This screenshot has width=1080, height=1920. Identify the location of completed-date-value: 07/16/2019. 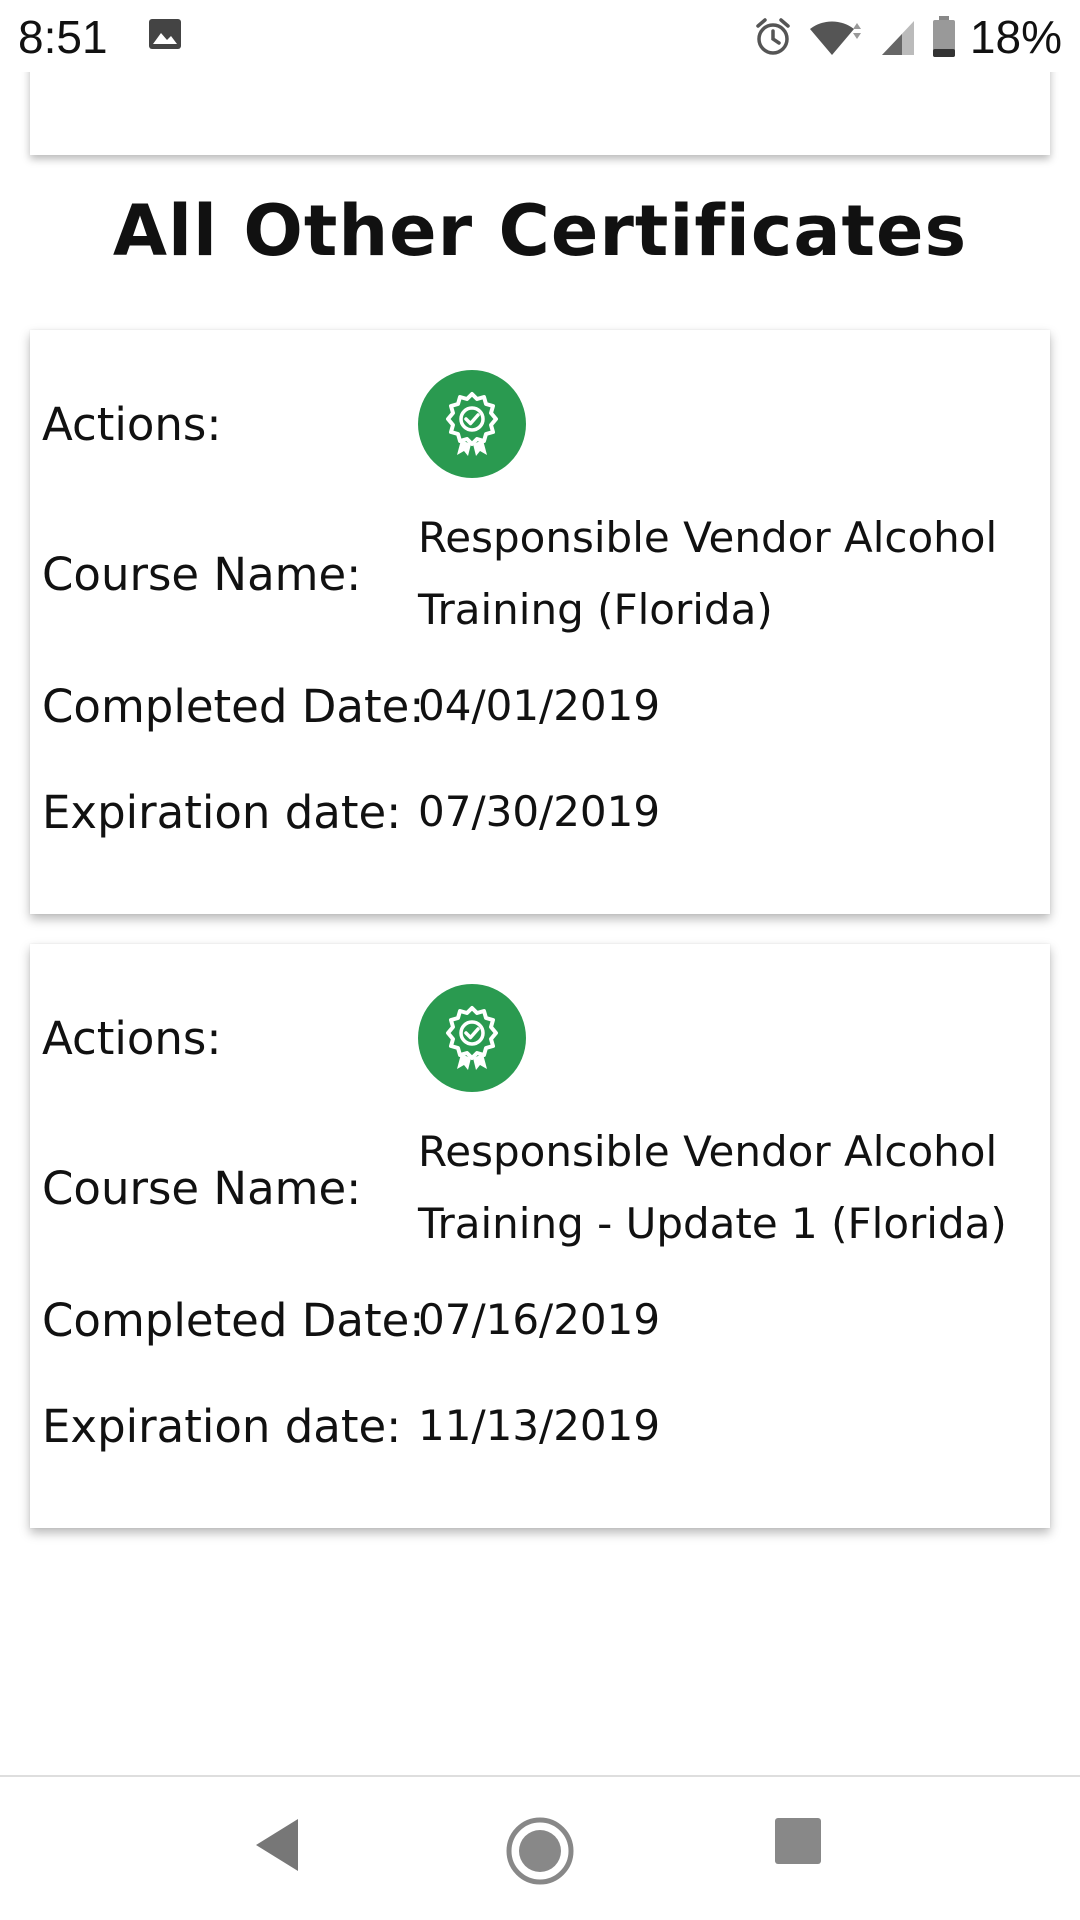
(539, 1319).